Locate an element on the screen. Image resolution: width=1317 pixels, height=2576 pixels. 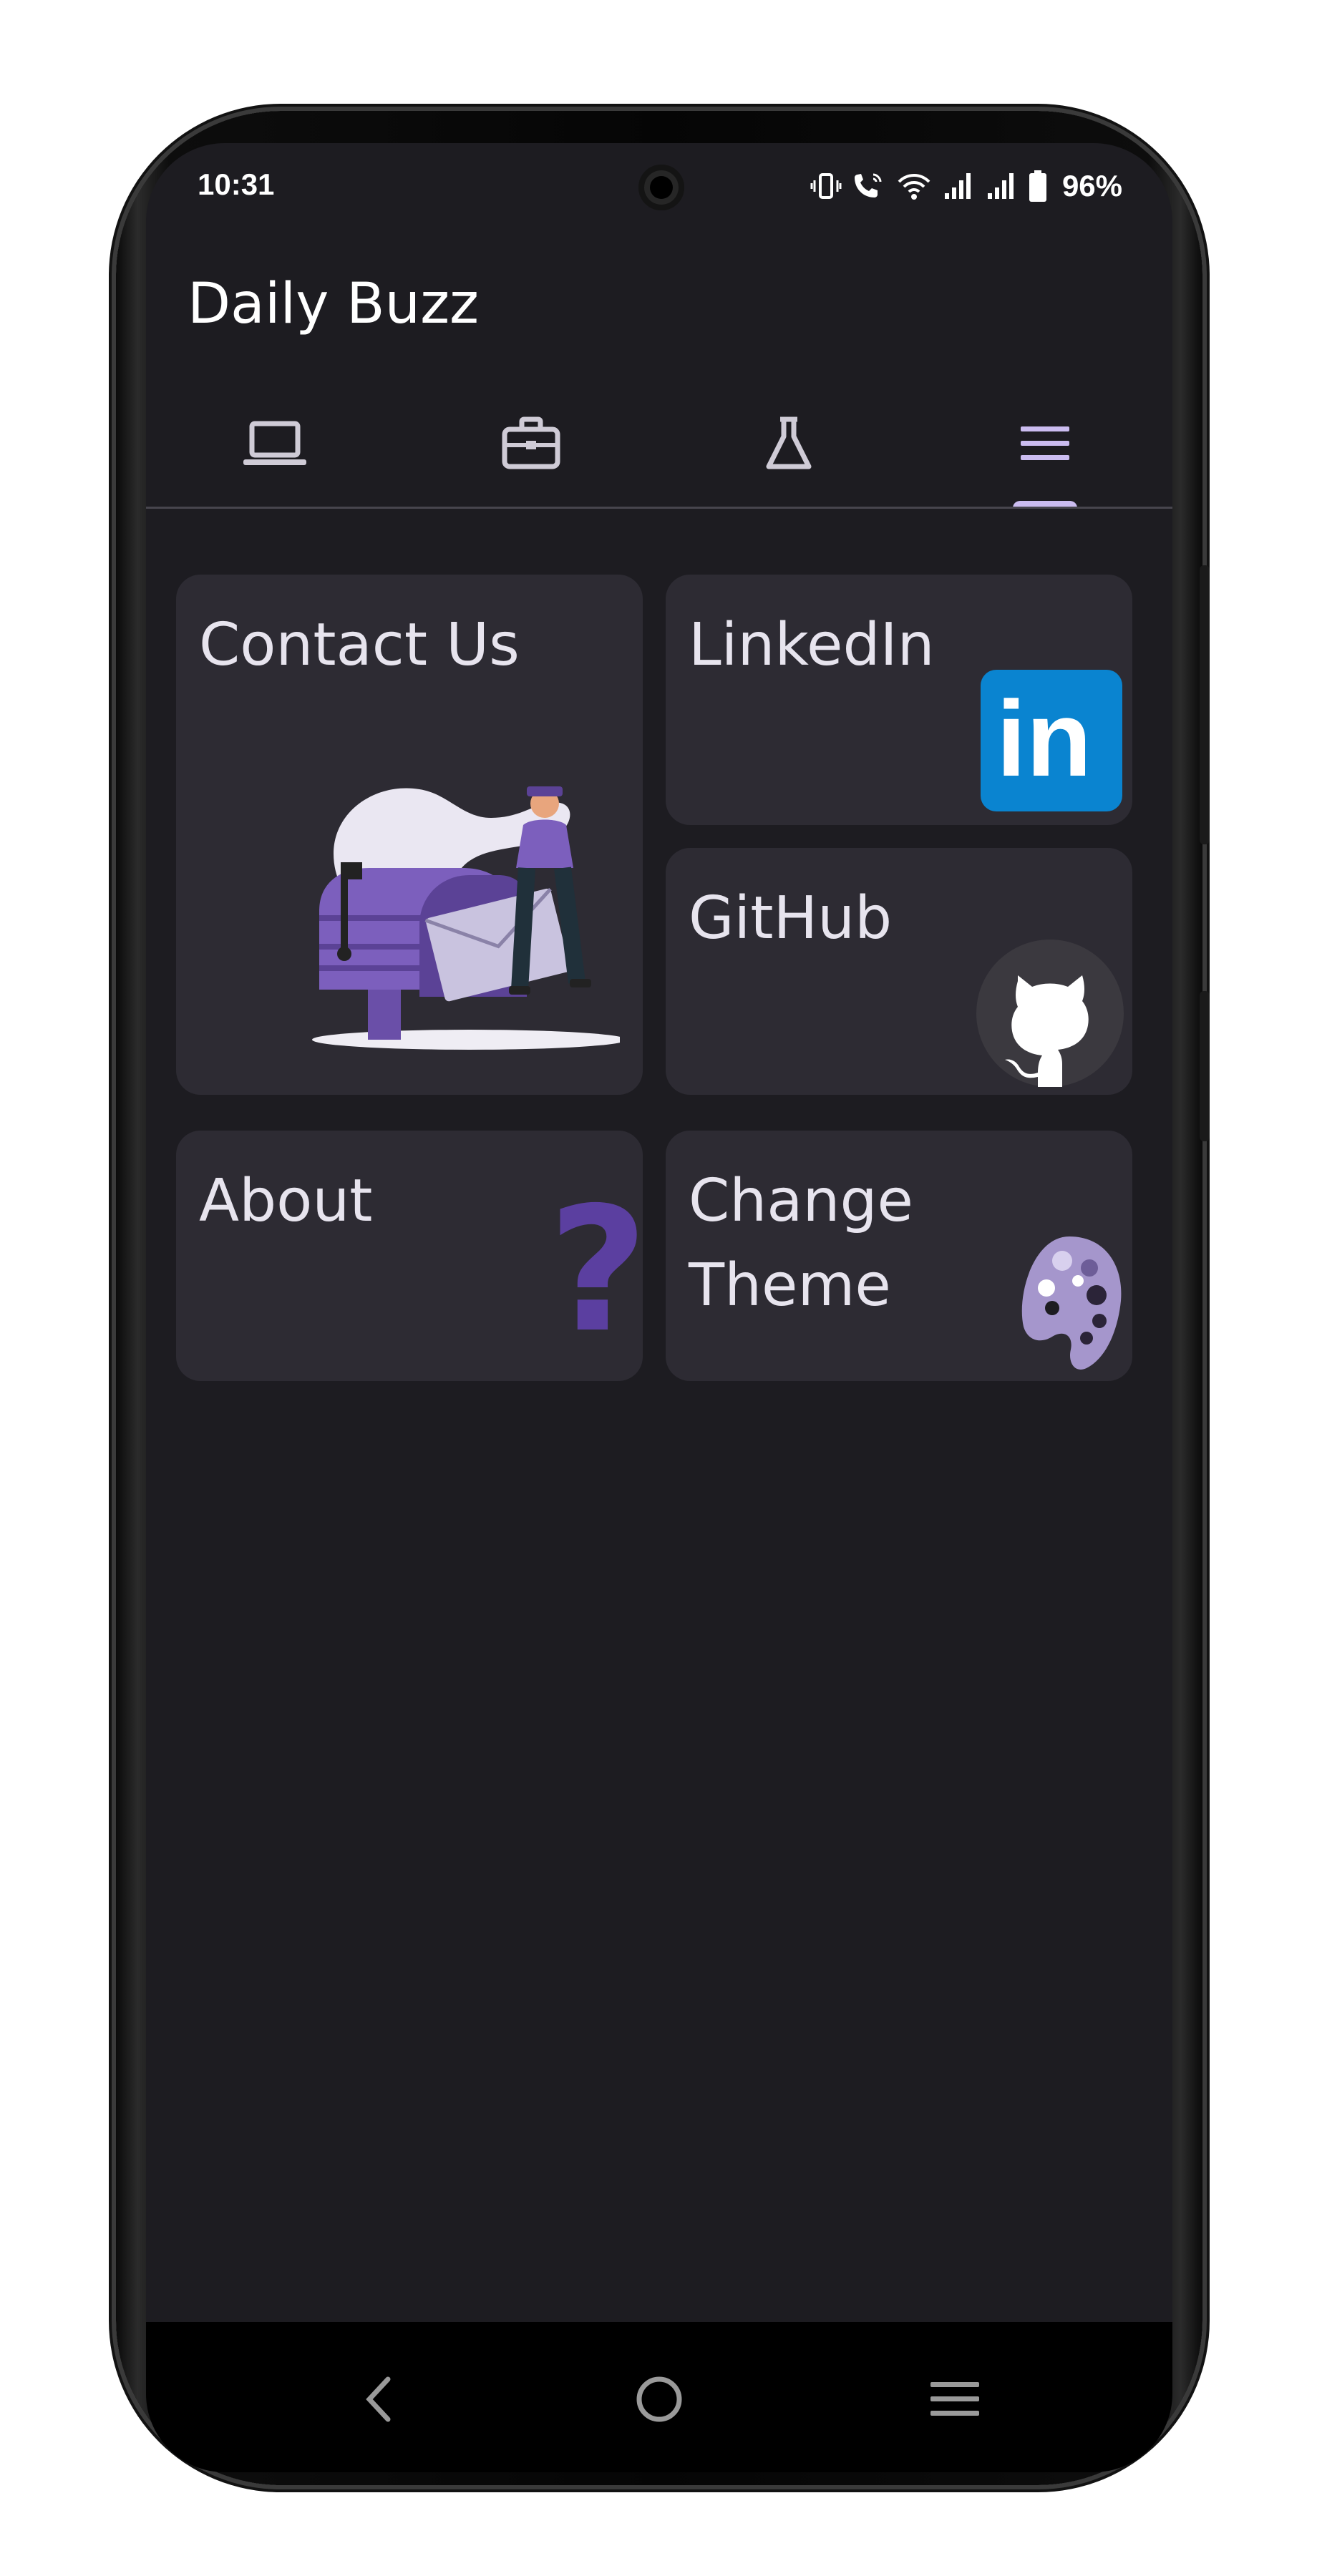
home-icon is located at coordinates (659, 2401).